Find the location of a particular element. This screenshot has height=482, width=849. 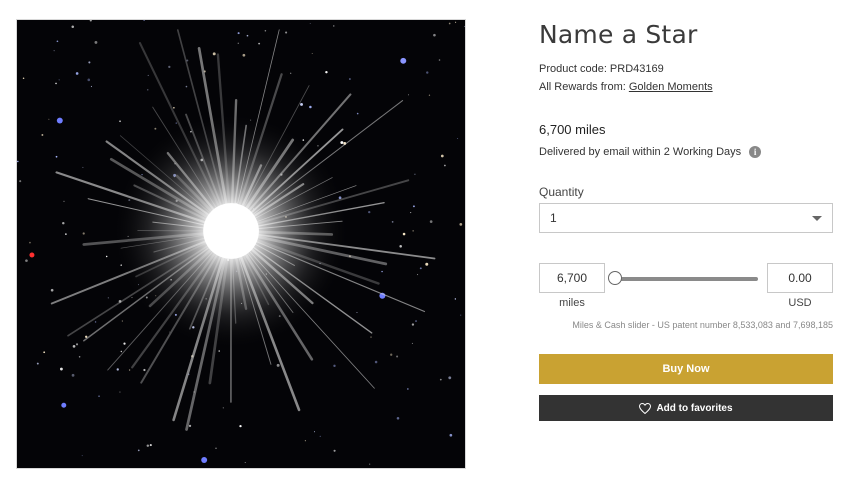

miles-input: 6,700 is located at coordinates (572, 278).